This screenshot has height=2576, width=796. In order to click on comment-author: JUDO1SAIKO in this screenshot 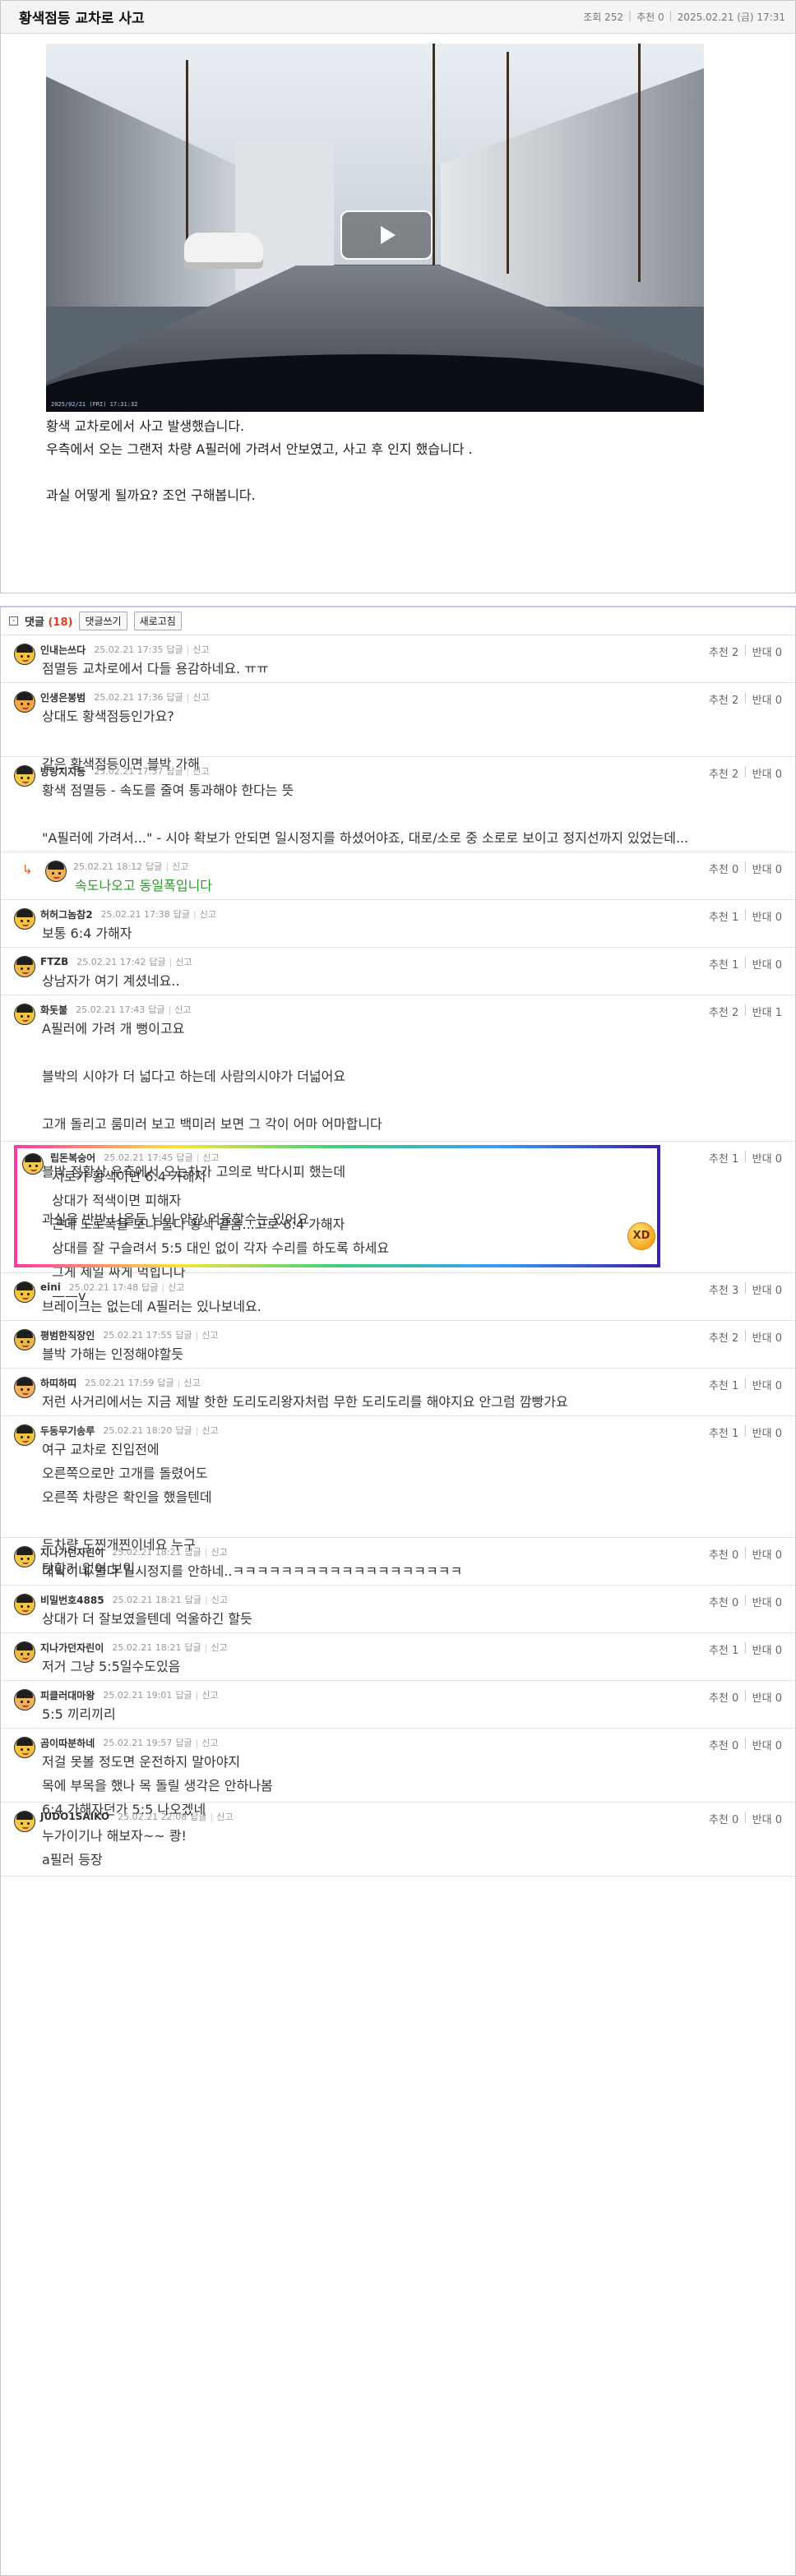, I will do `click(74, 1816)`.